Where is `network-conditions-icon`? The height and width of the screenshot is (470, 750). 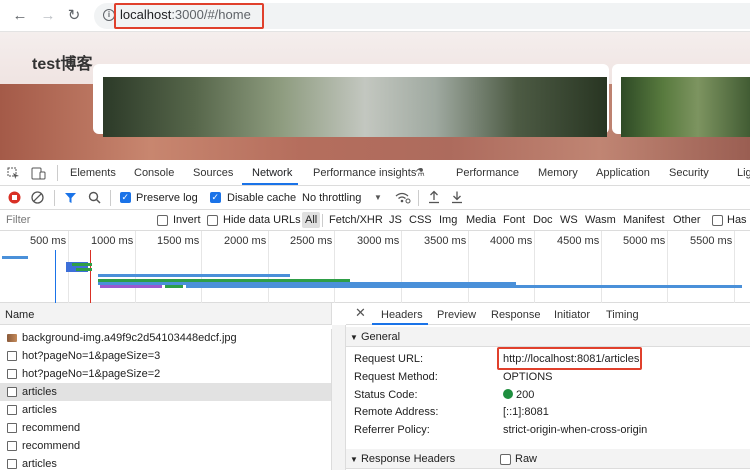
network-conditions-icon is located at coordinates (403, 197).